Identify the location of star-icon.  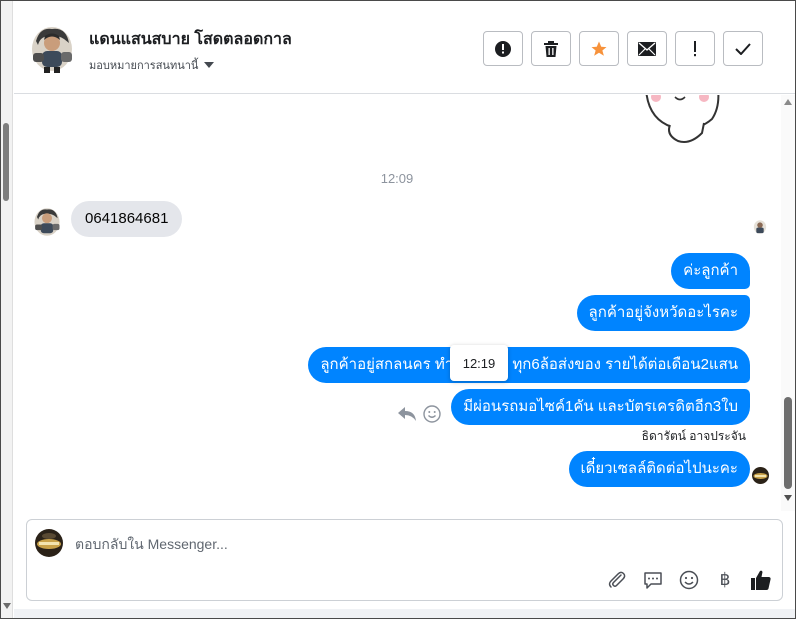
(599, 48).